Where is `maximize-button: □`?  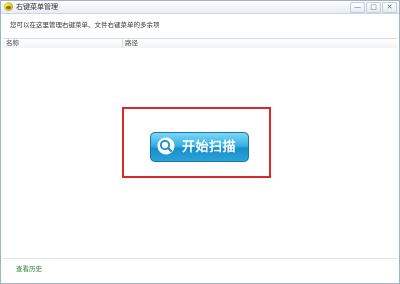
maximize-button: □ is located at coordinates (373, 7).